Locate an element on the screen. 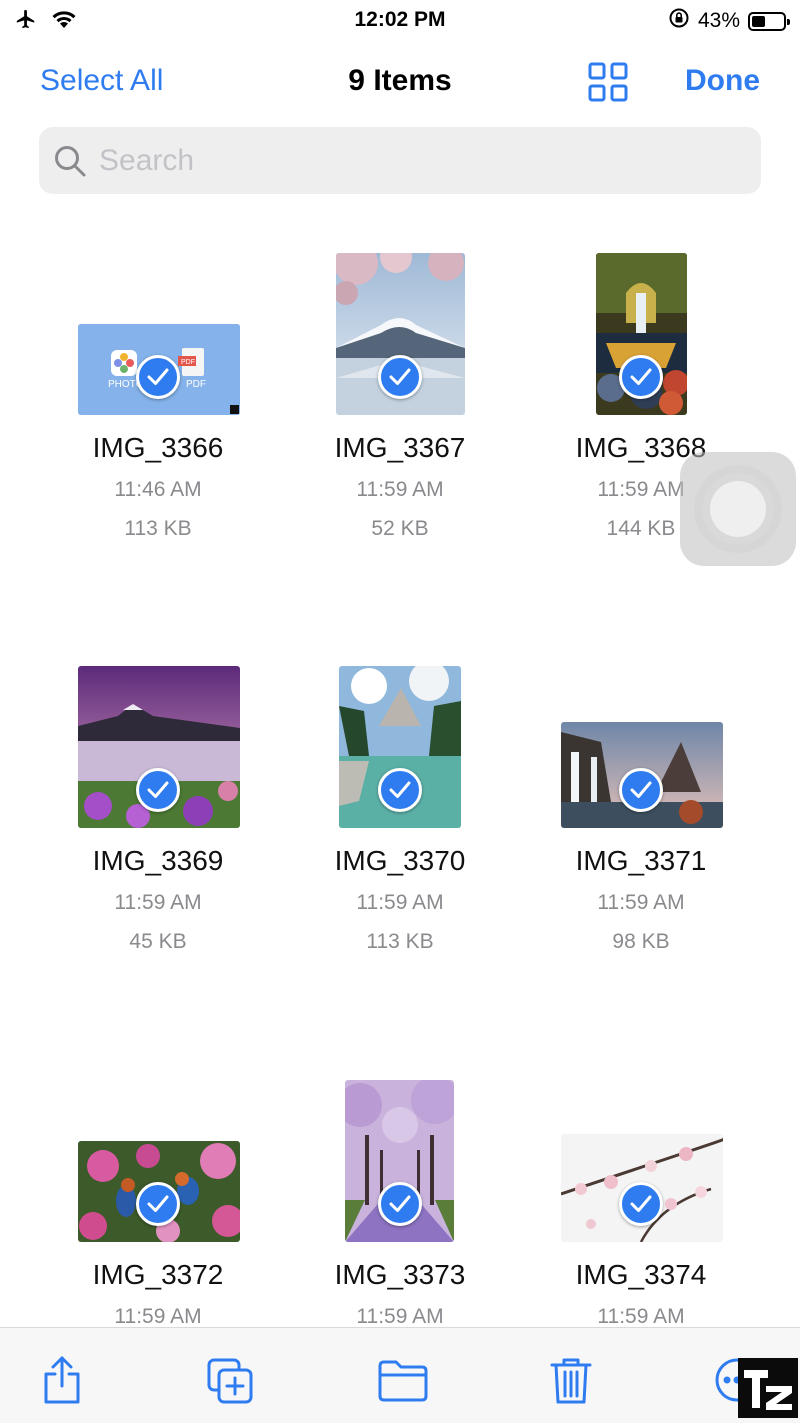 Image resolution: width=800 pixels, height=1423 pixels. file-size: 98 KB is located at coordinates (641, 941).